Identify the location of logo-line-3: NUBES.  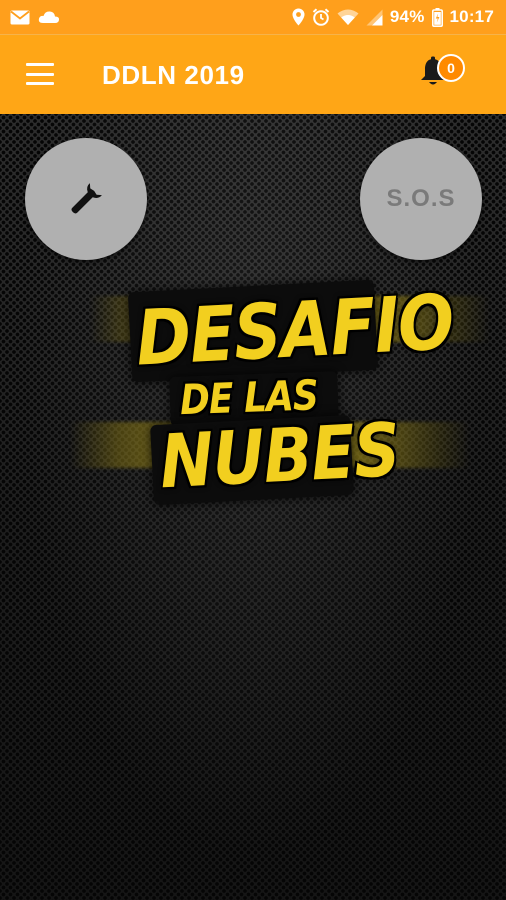
(279, 457).